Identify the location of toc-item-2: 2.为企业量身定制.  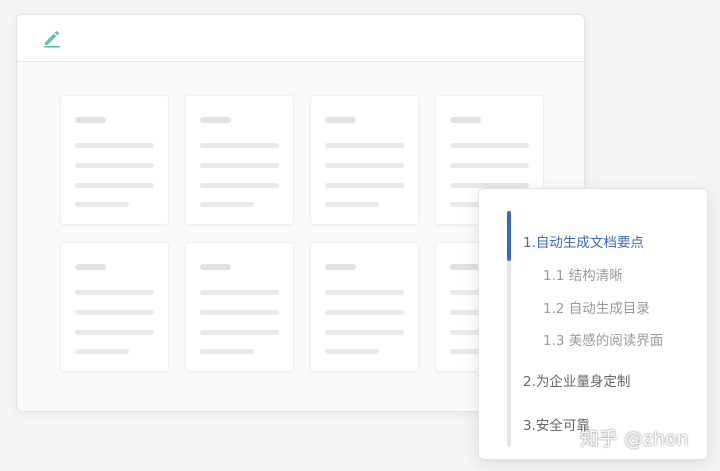
(576, 380).